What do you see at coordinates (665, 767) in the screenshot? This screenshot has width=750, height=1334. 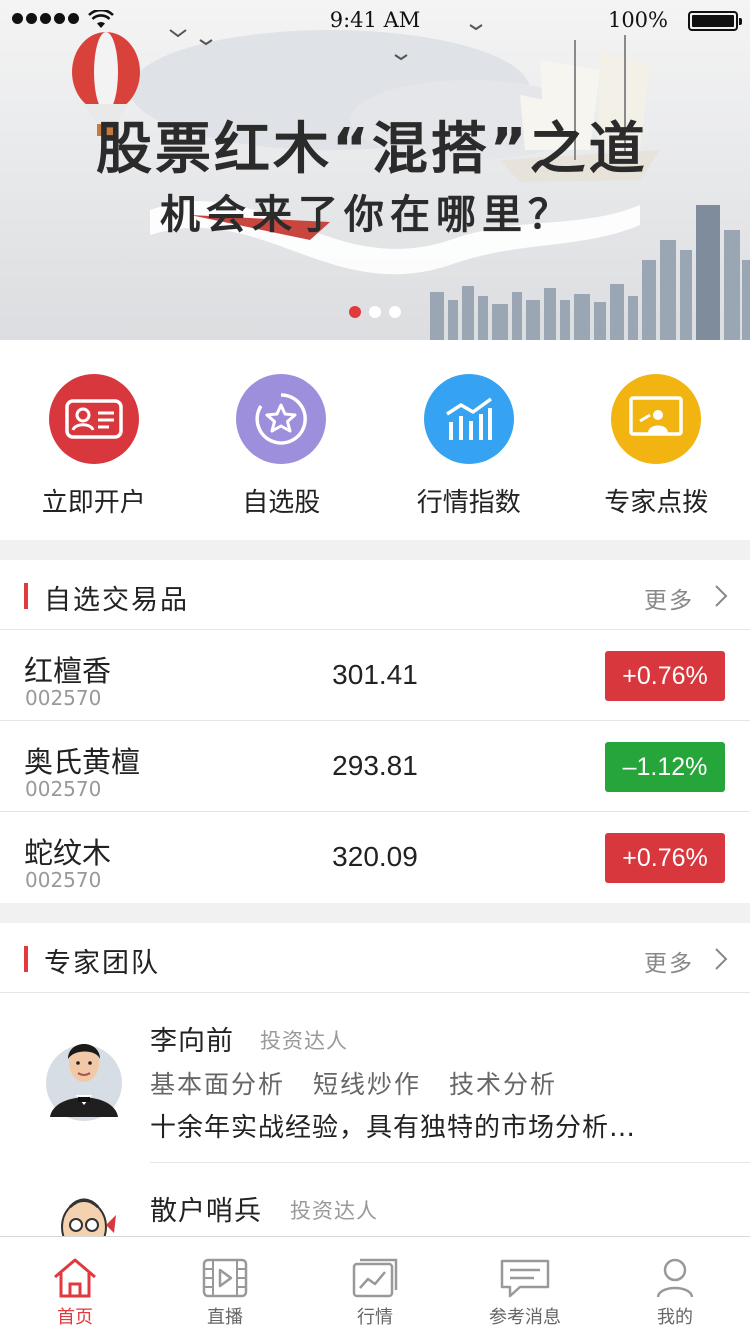 I see `change-badge: –1.12%` at bounding box center [665, 767].